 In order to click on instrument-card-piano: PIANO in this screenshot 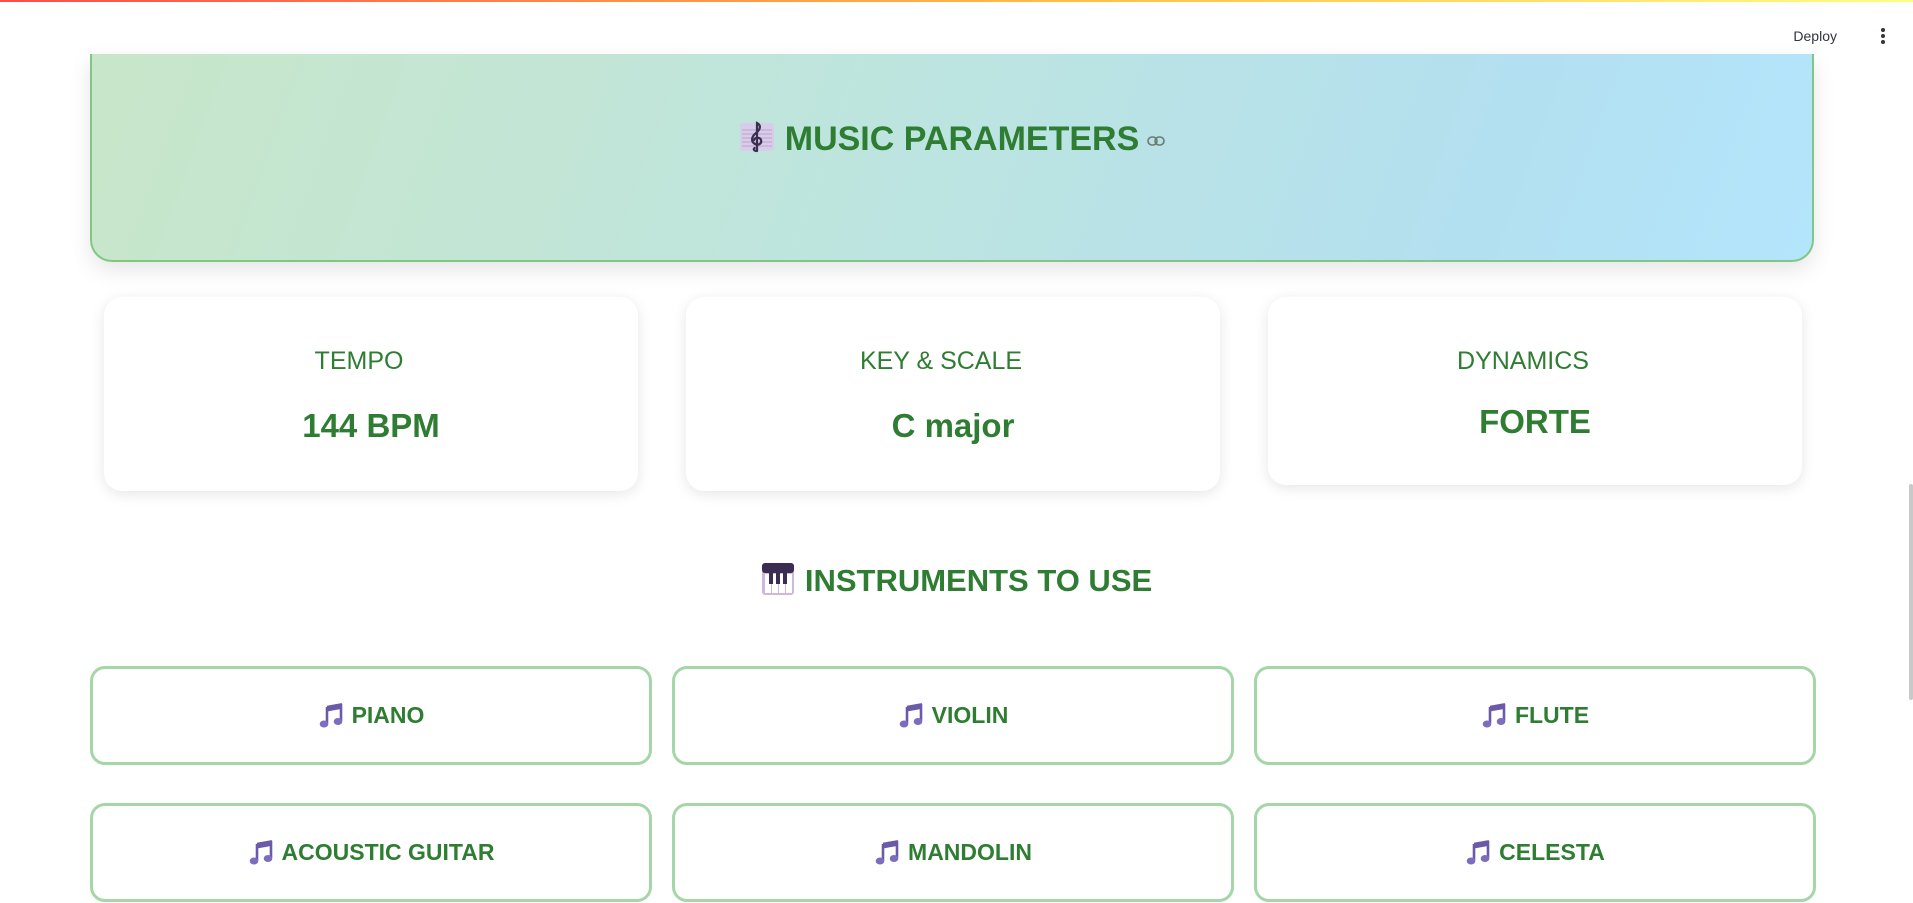, I will do `click(371, 715)`.